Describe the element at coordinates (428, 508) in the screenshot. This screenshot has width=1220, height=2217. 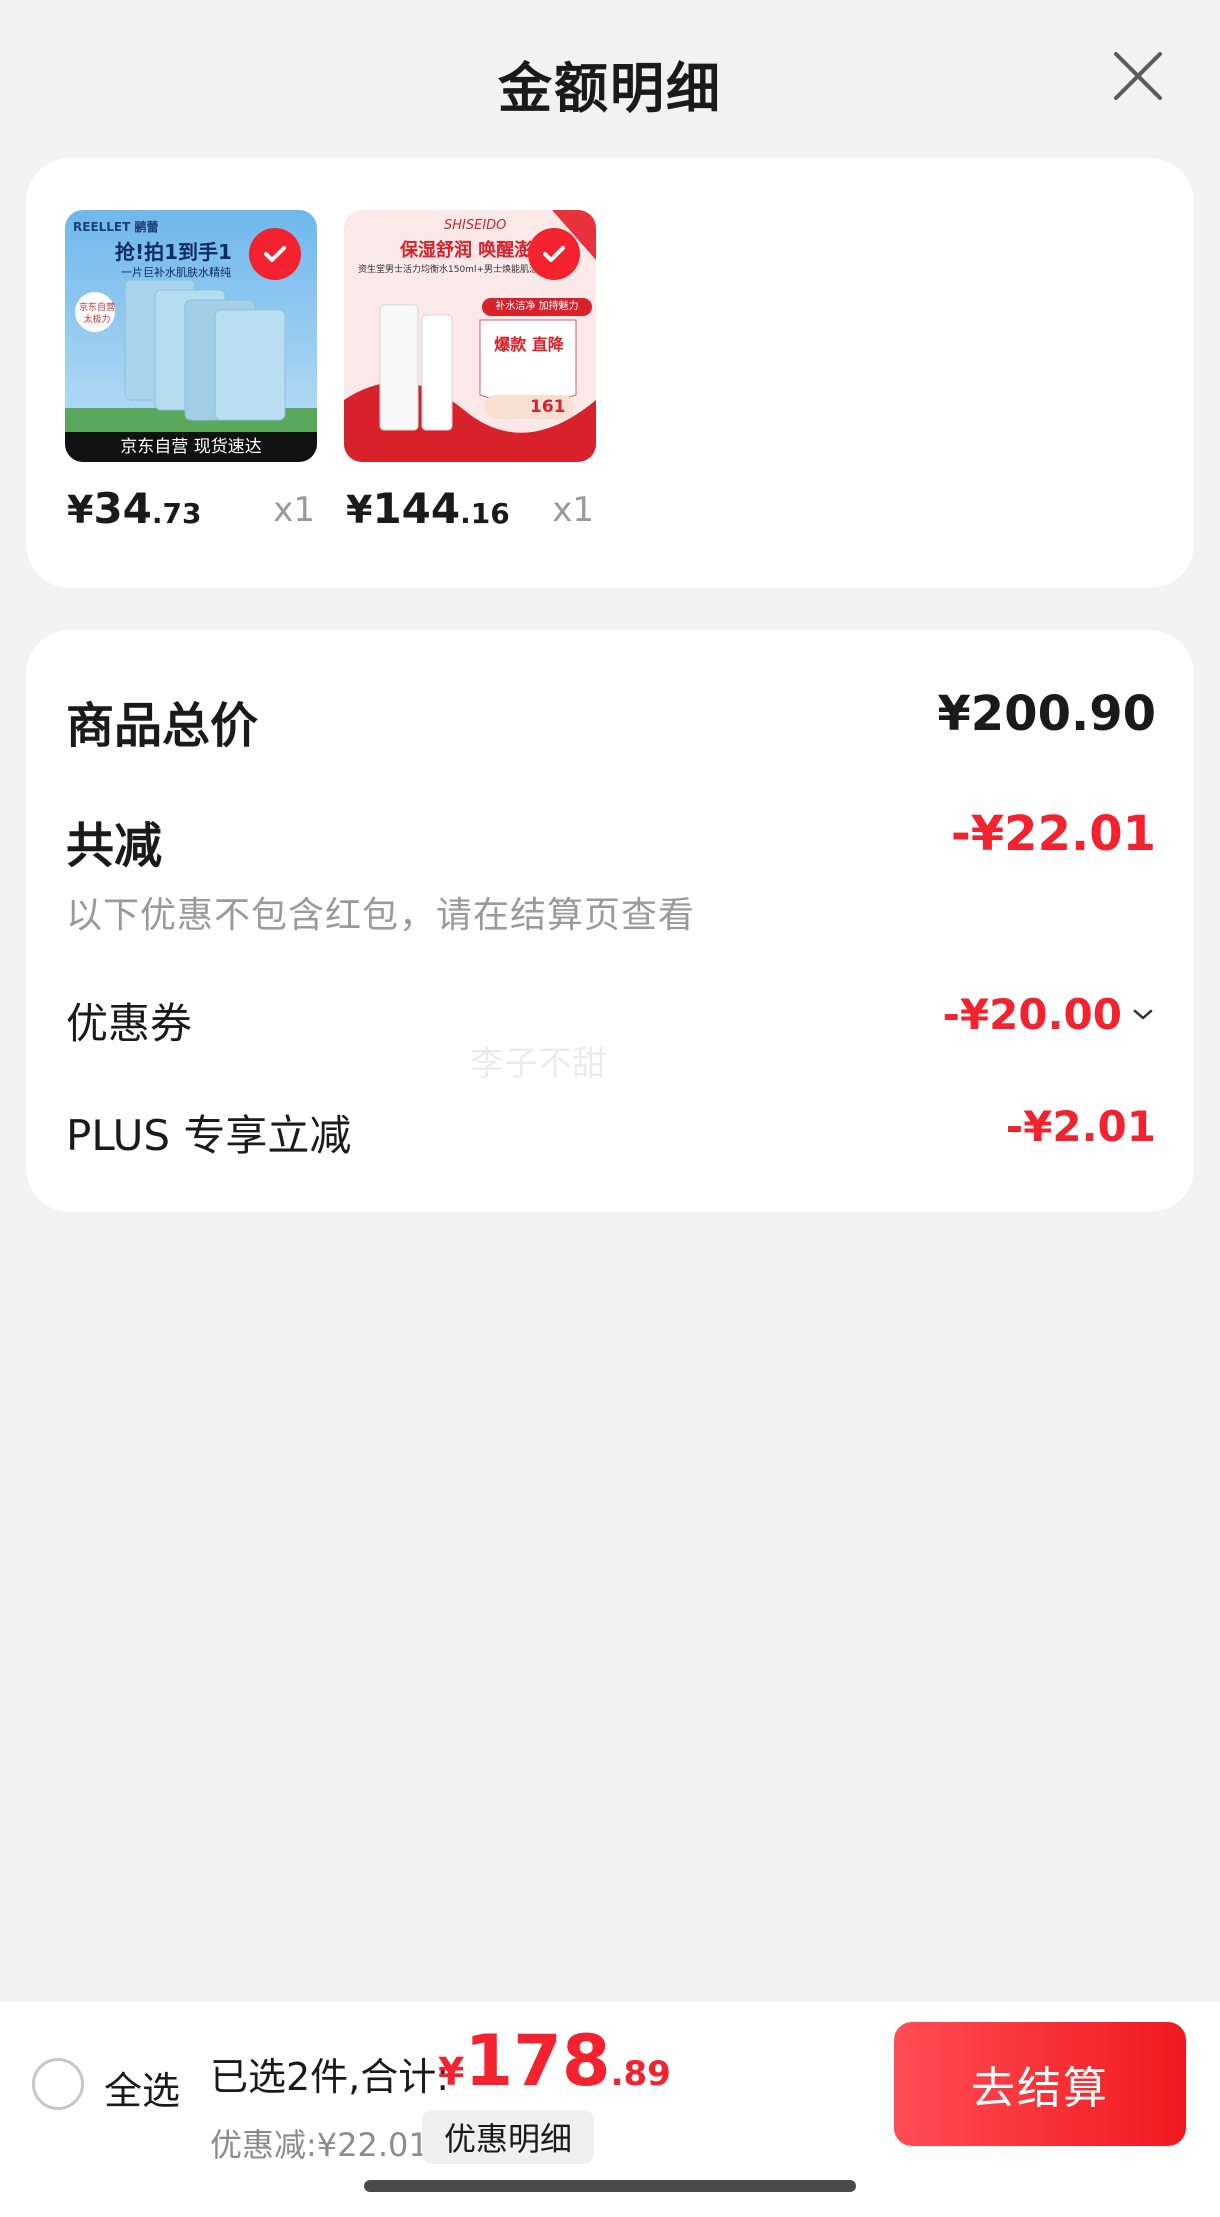
I see `product-price: ¥144.16` at that location.